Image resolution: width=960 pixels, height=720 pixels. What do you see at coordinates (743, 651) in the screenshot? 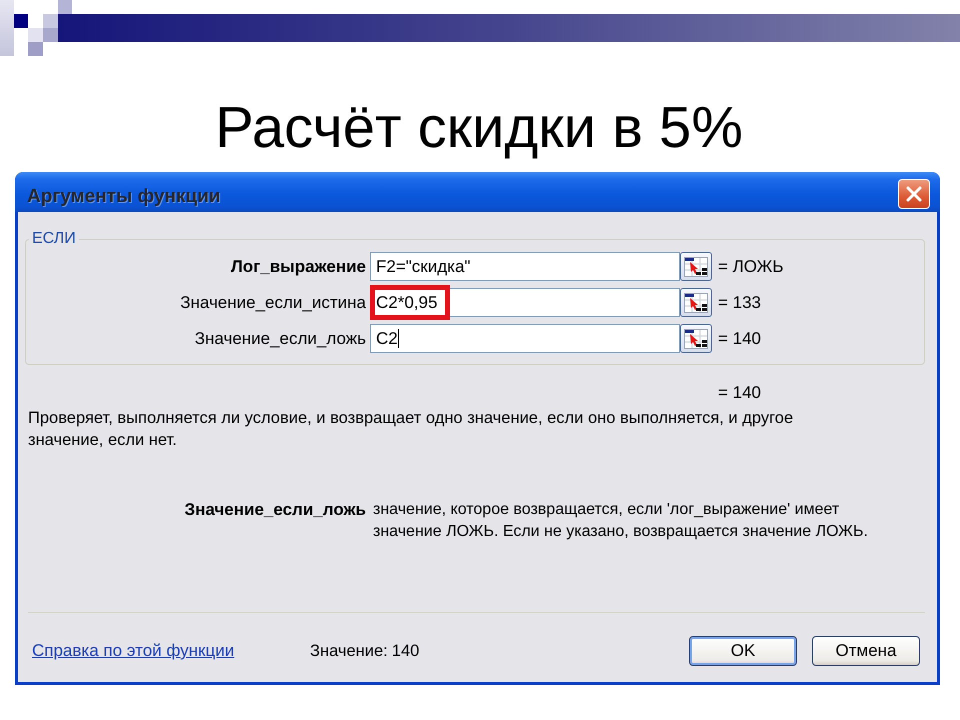
I see `dialog-button: OK` at bounding box center [743, 651].